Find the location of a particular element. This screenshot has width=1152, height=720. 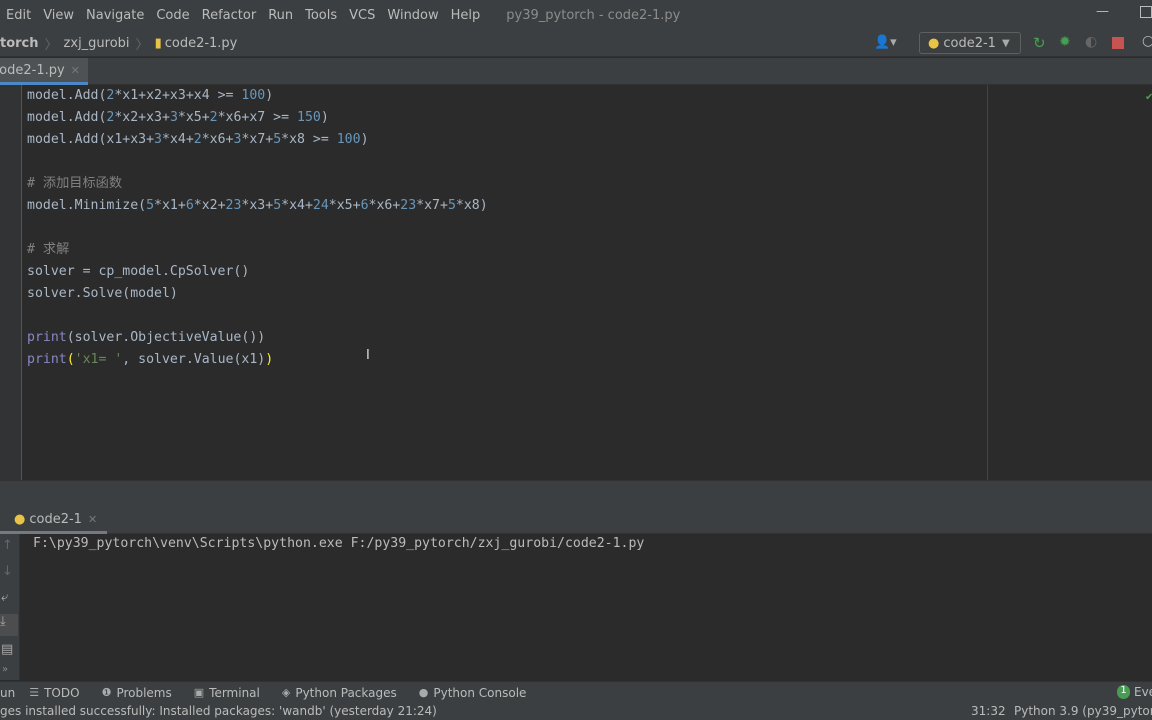

scroll-to-end-icon: ⤓ is located at coordinates (9, 625).